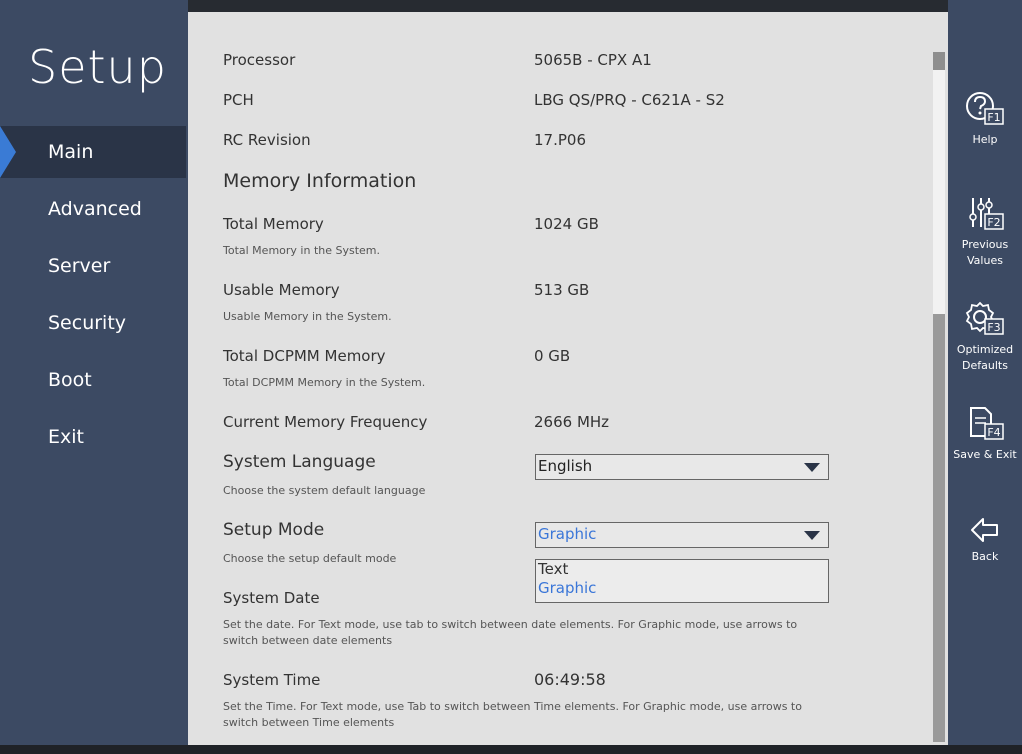 This screenshot has height=754, width=1022. Describe the element at coordinates (267, 140) in the screenshot. I see `rc-revision-label: RC Revision` at that location.